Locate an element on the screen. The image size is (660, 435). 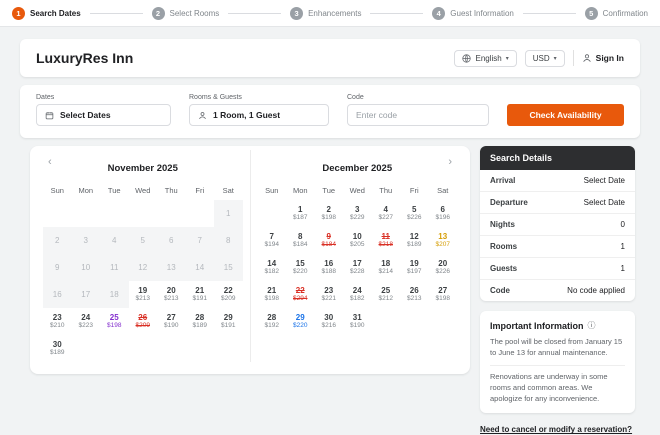
weekday-header: Sat is located at coordinates (443, 190).